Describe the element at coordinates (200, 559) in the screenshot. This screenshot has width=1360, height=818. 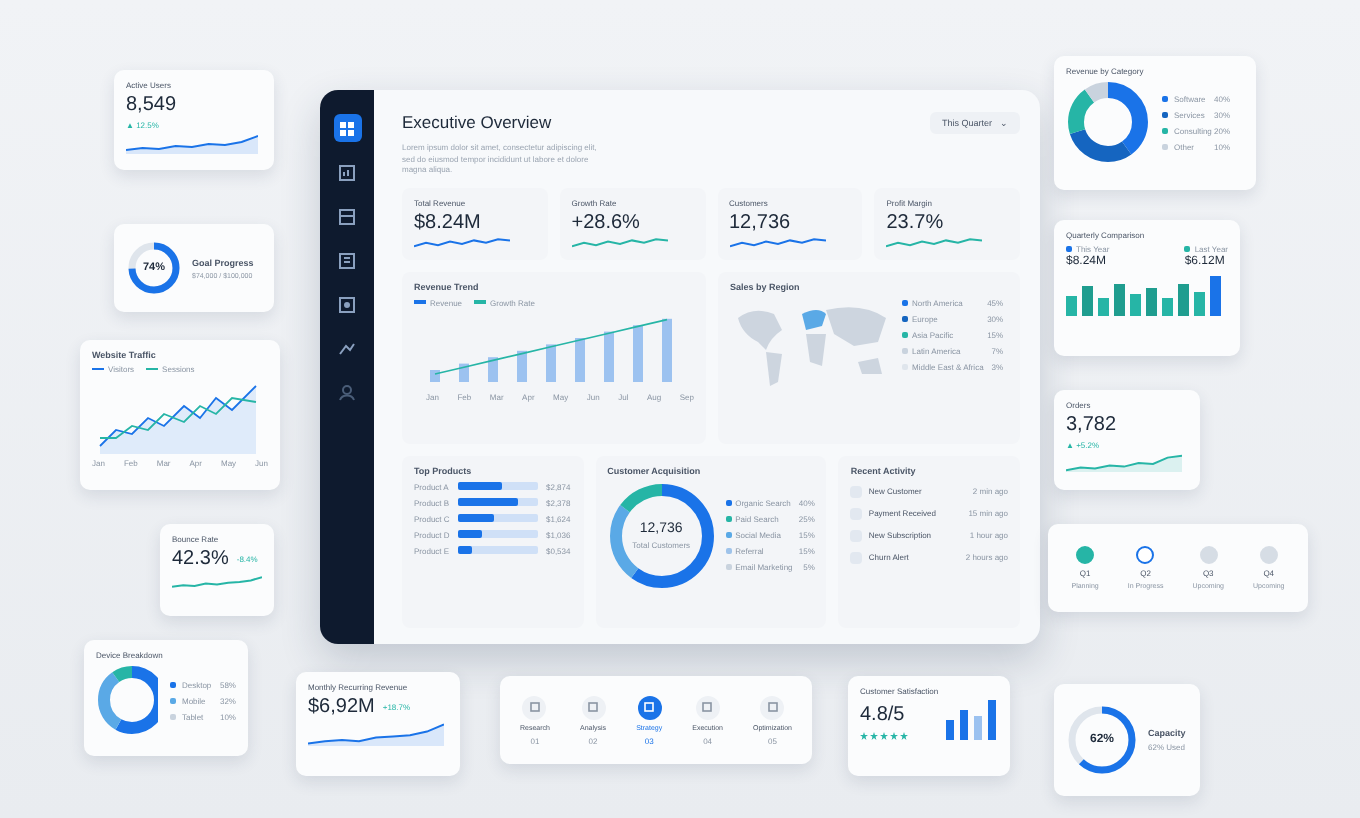
I see `stat-value: 42.3%` at that location.